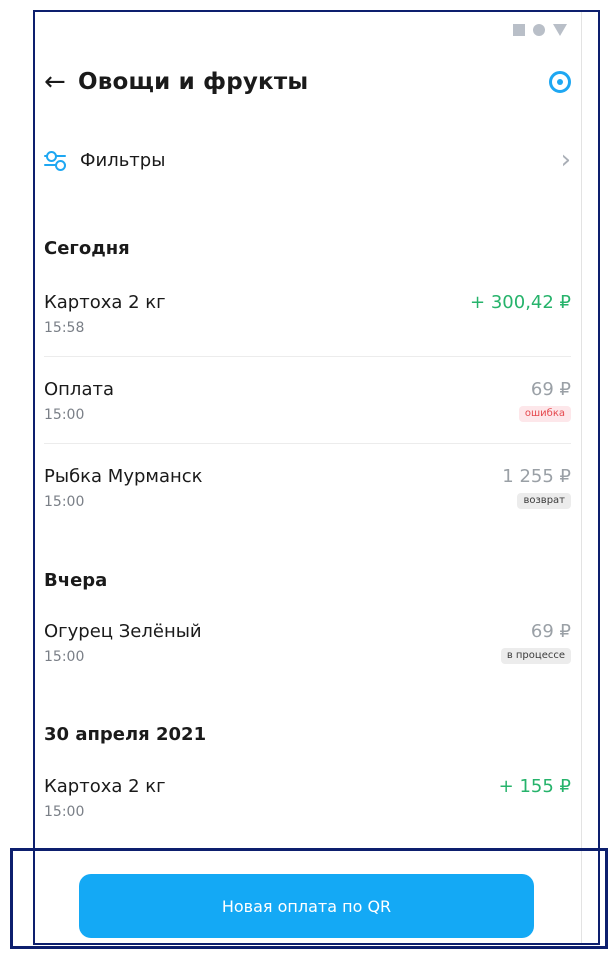  I want to click on status-bar, so click(540, 30).